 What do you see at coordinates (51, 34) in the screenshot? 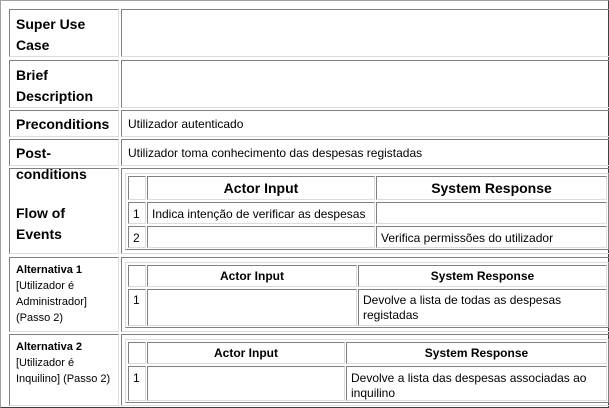
I see `super-use-case-label-text: Super Use Case` at bounding box center [51, 34].